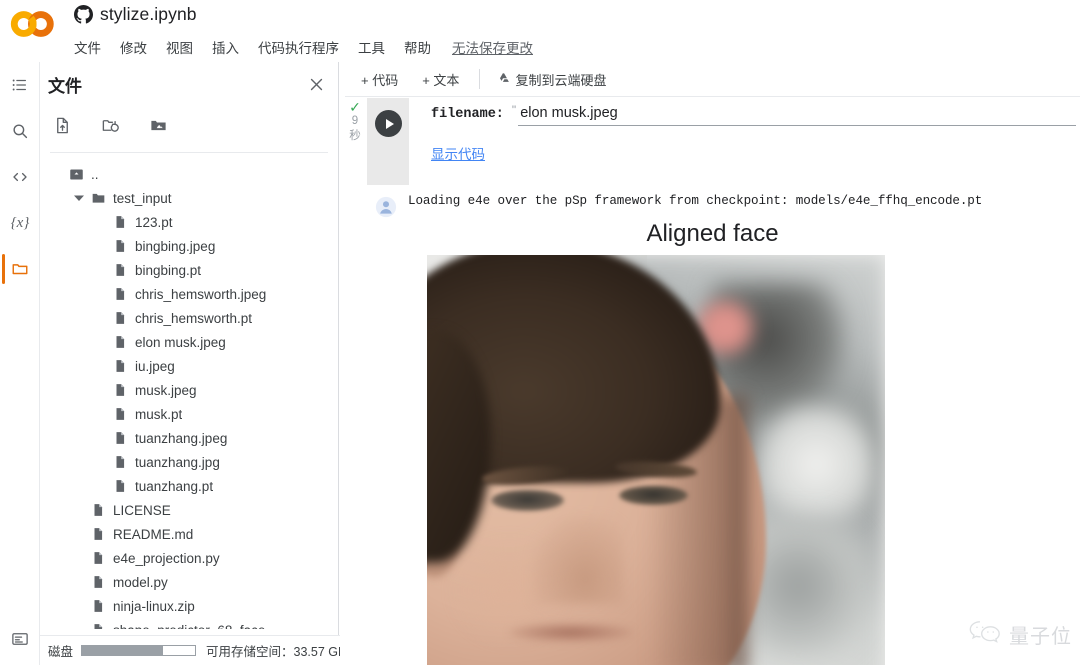  I want to click on filename-input, so click(798, 113).